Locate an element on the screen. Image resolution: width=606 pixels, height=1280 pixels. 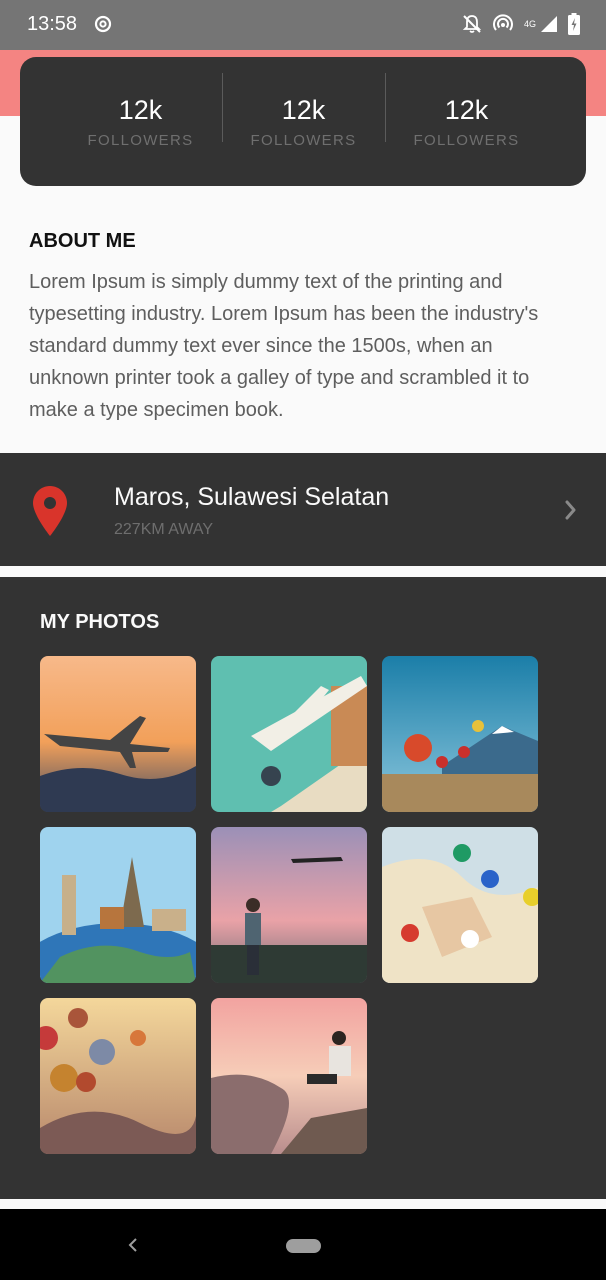
map-pins-image is located at coordinates (460, 905).